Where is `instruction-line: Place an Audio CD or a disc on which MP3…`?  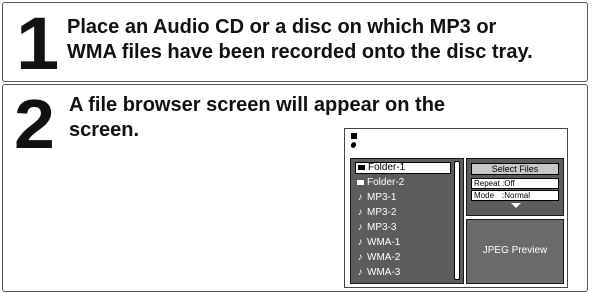
instruction-line: Place an Audio CD or a disc on which MP3… is located at coordinates (282, 27).